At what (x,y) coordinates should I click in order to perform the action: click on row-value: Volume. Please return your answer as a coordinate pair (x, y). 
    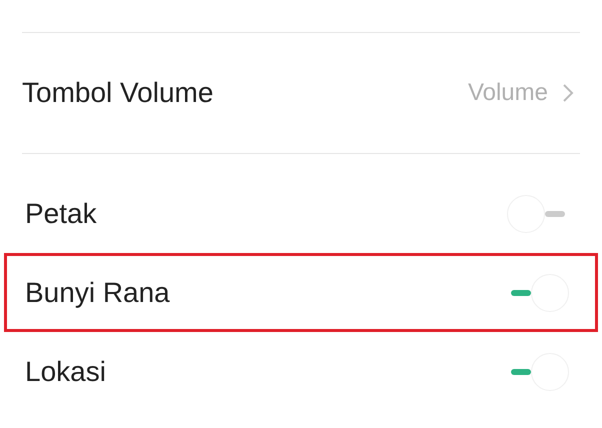
    Looking at the image, I should click on (508, 93).